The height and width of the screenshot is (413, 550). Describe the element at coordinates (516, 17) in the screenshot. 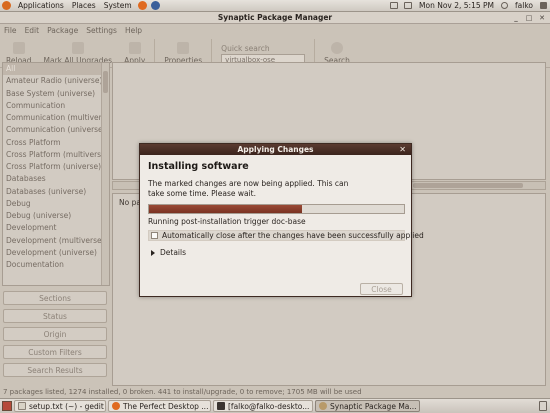

I see `minimize-icon: _` at that location.